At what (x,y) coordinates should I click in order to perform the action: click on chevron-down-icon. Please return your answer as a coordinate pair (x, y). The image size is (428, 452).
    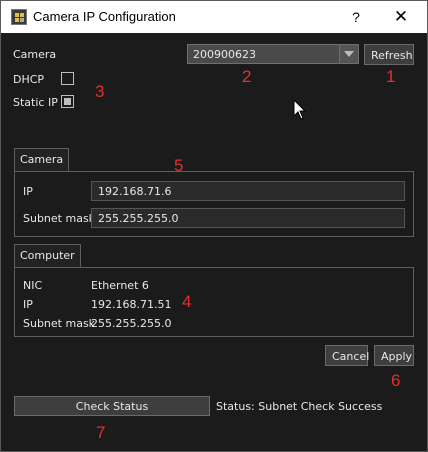
    Looking at the image, I should click on (348, 54).